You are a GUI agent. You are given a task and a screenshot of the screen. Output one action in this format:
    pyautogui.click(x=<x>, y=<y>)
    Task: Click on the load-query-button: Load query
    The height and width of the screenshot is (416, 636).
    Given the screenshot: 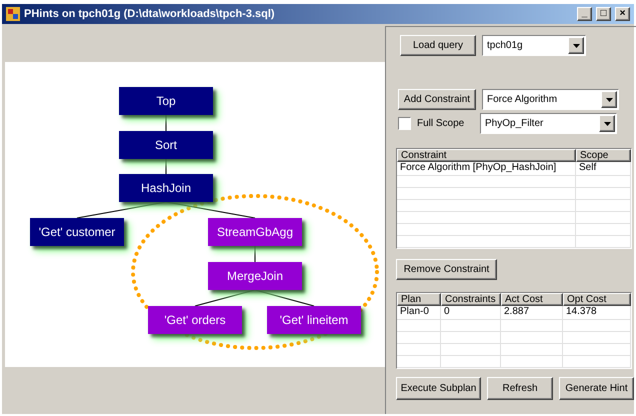 What is the action you would take?
    pyautogui.click(x=438, y=45)
    